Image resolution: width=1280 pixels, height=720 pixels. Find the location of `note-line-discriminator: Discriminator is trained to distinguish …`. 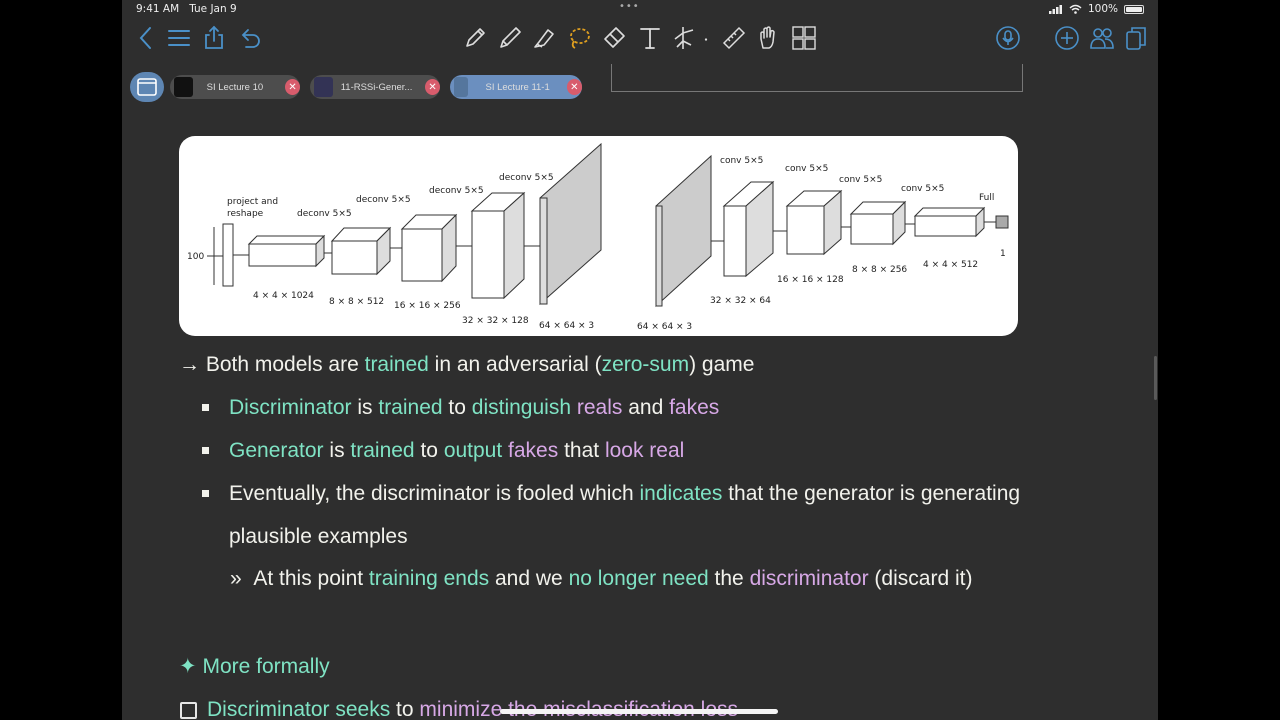

note-line-discriminator: Discriminator is trained to distinguish … is located at coordinates (474, 407).